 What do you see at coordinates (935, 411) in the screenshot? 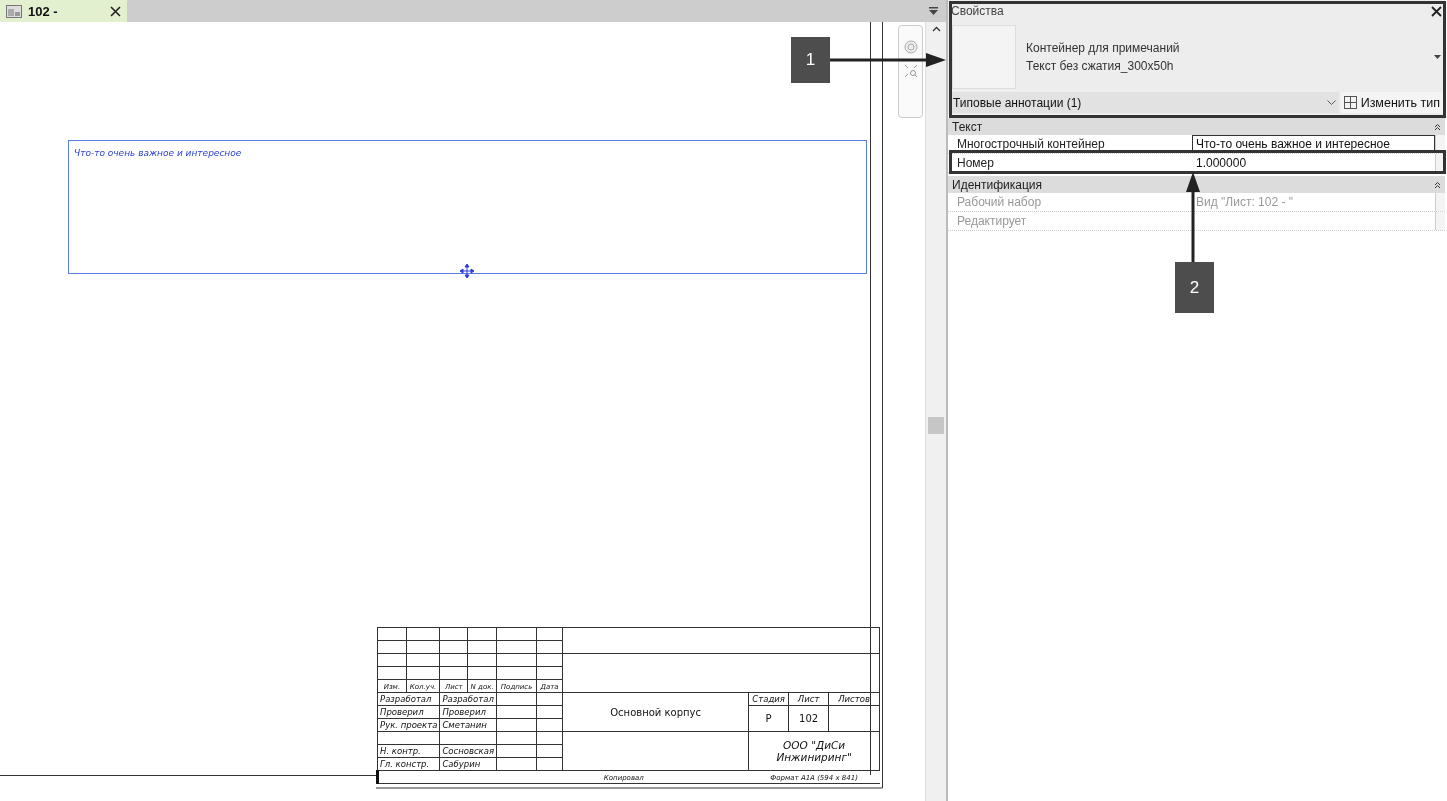
I see `vertical-scrollbar` at bounding box center [935, 411].